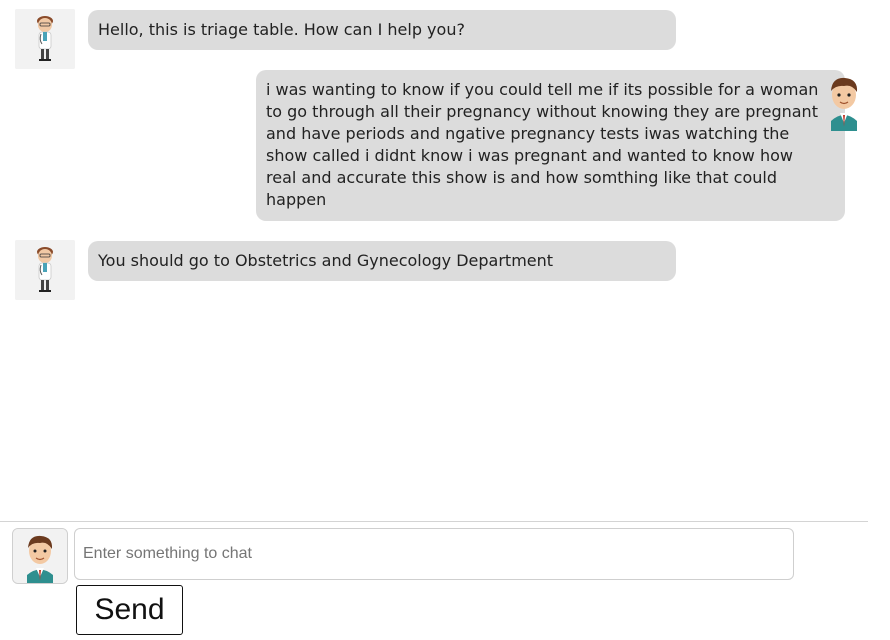 This screenshot has height=640, width=890. Describe the element at coordinates (434, 554) in the screenshot. I see `chat-input` at that location.